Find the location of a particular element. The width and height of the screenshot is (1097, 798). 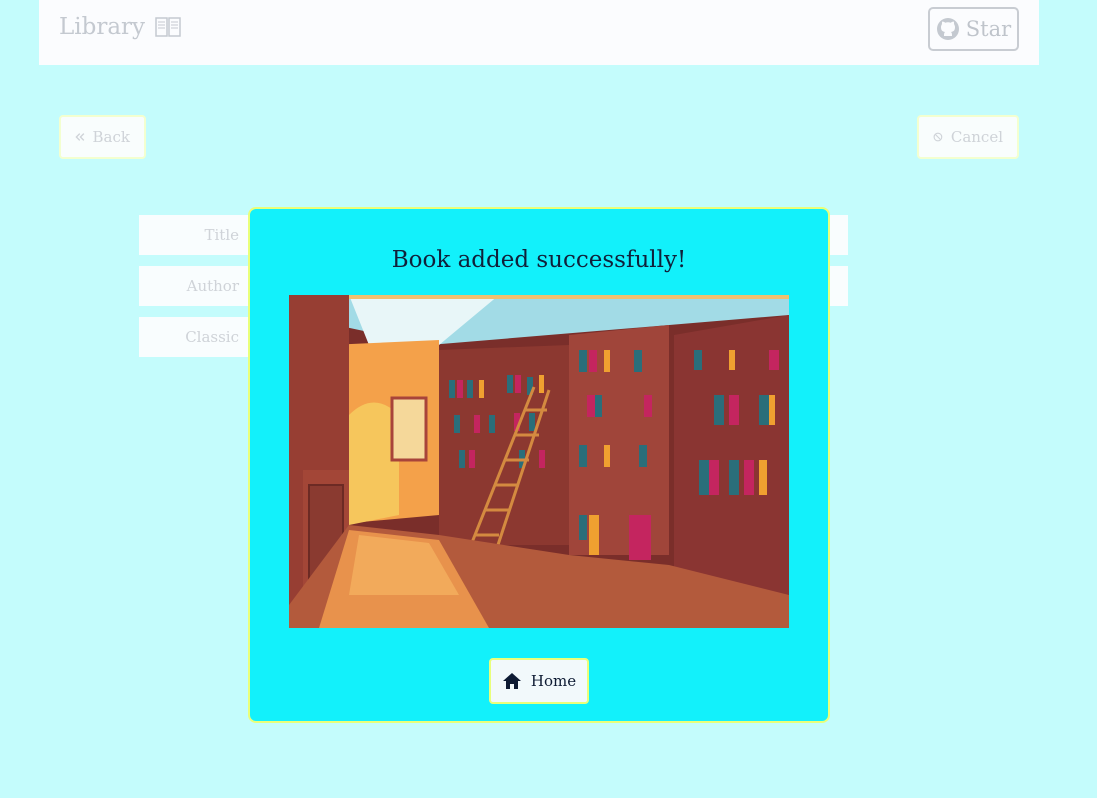

cancel-label: Cancel is located at coordinates (976, 137).